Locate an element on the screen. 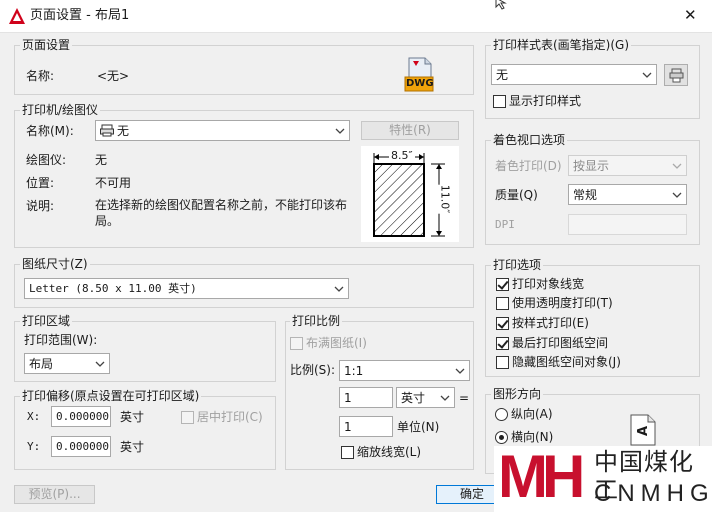 The height and width of the screenshot is (512, 712). fit-to-paper-checkbox is located at coordinates (296, 343).